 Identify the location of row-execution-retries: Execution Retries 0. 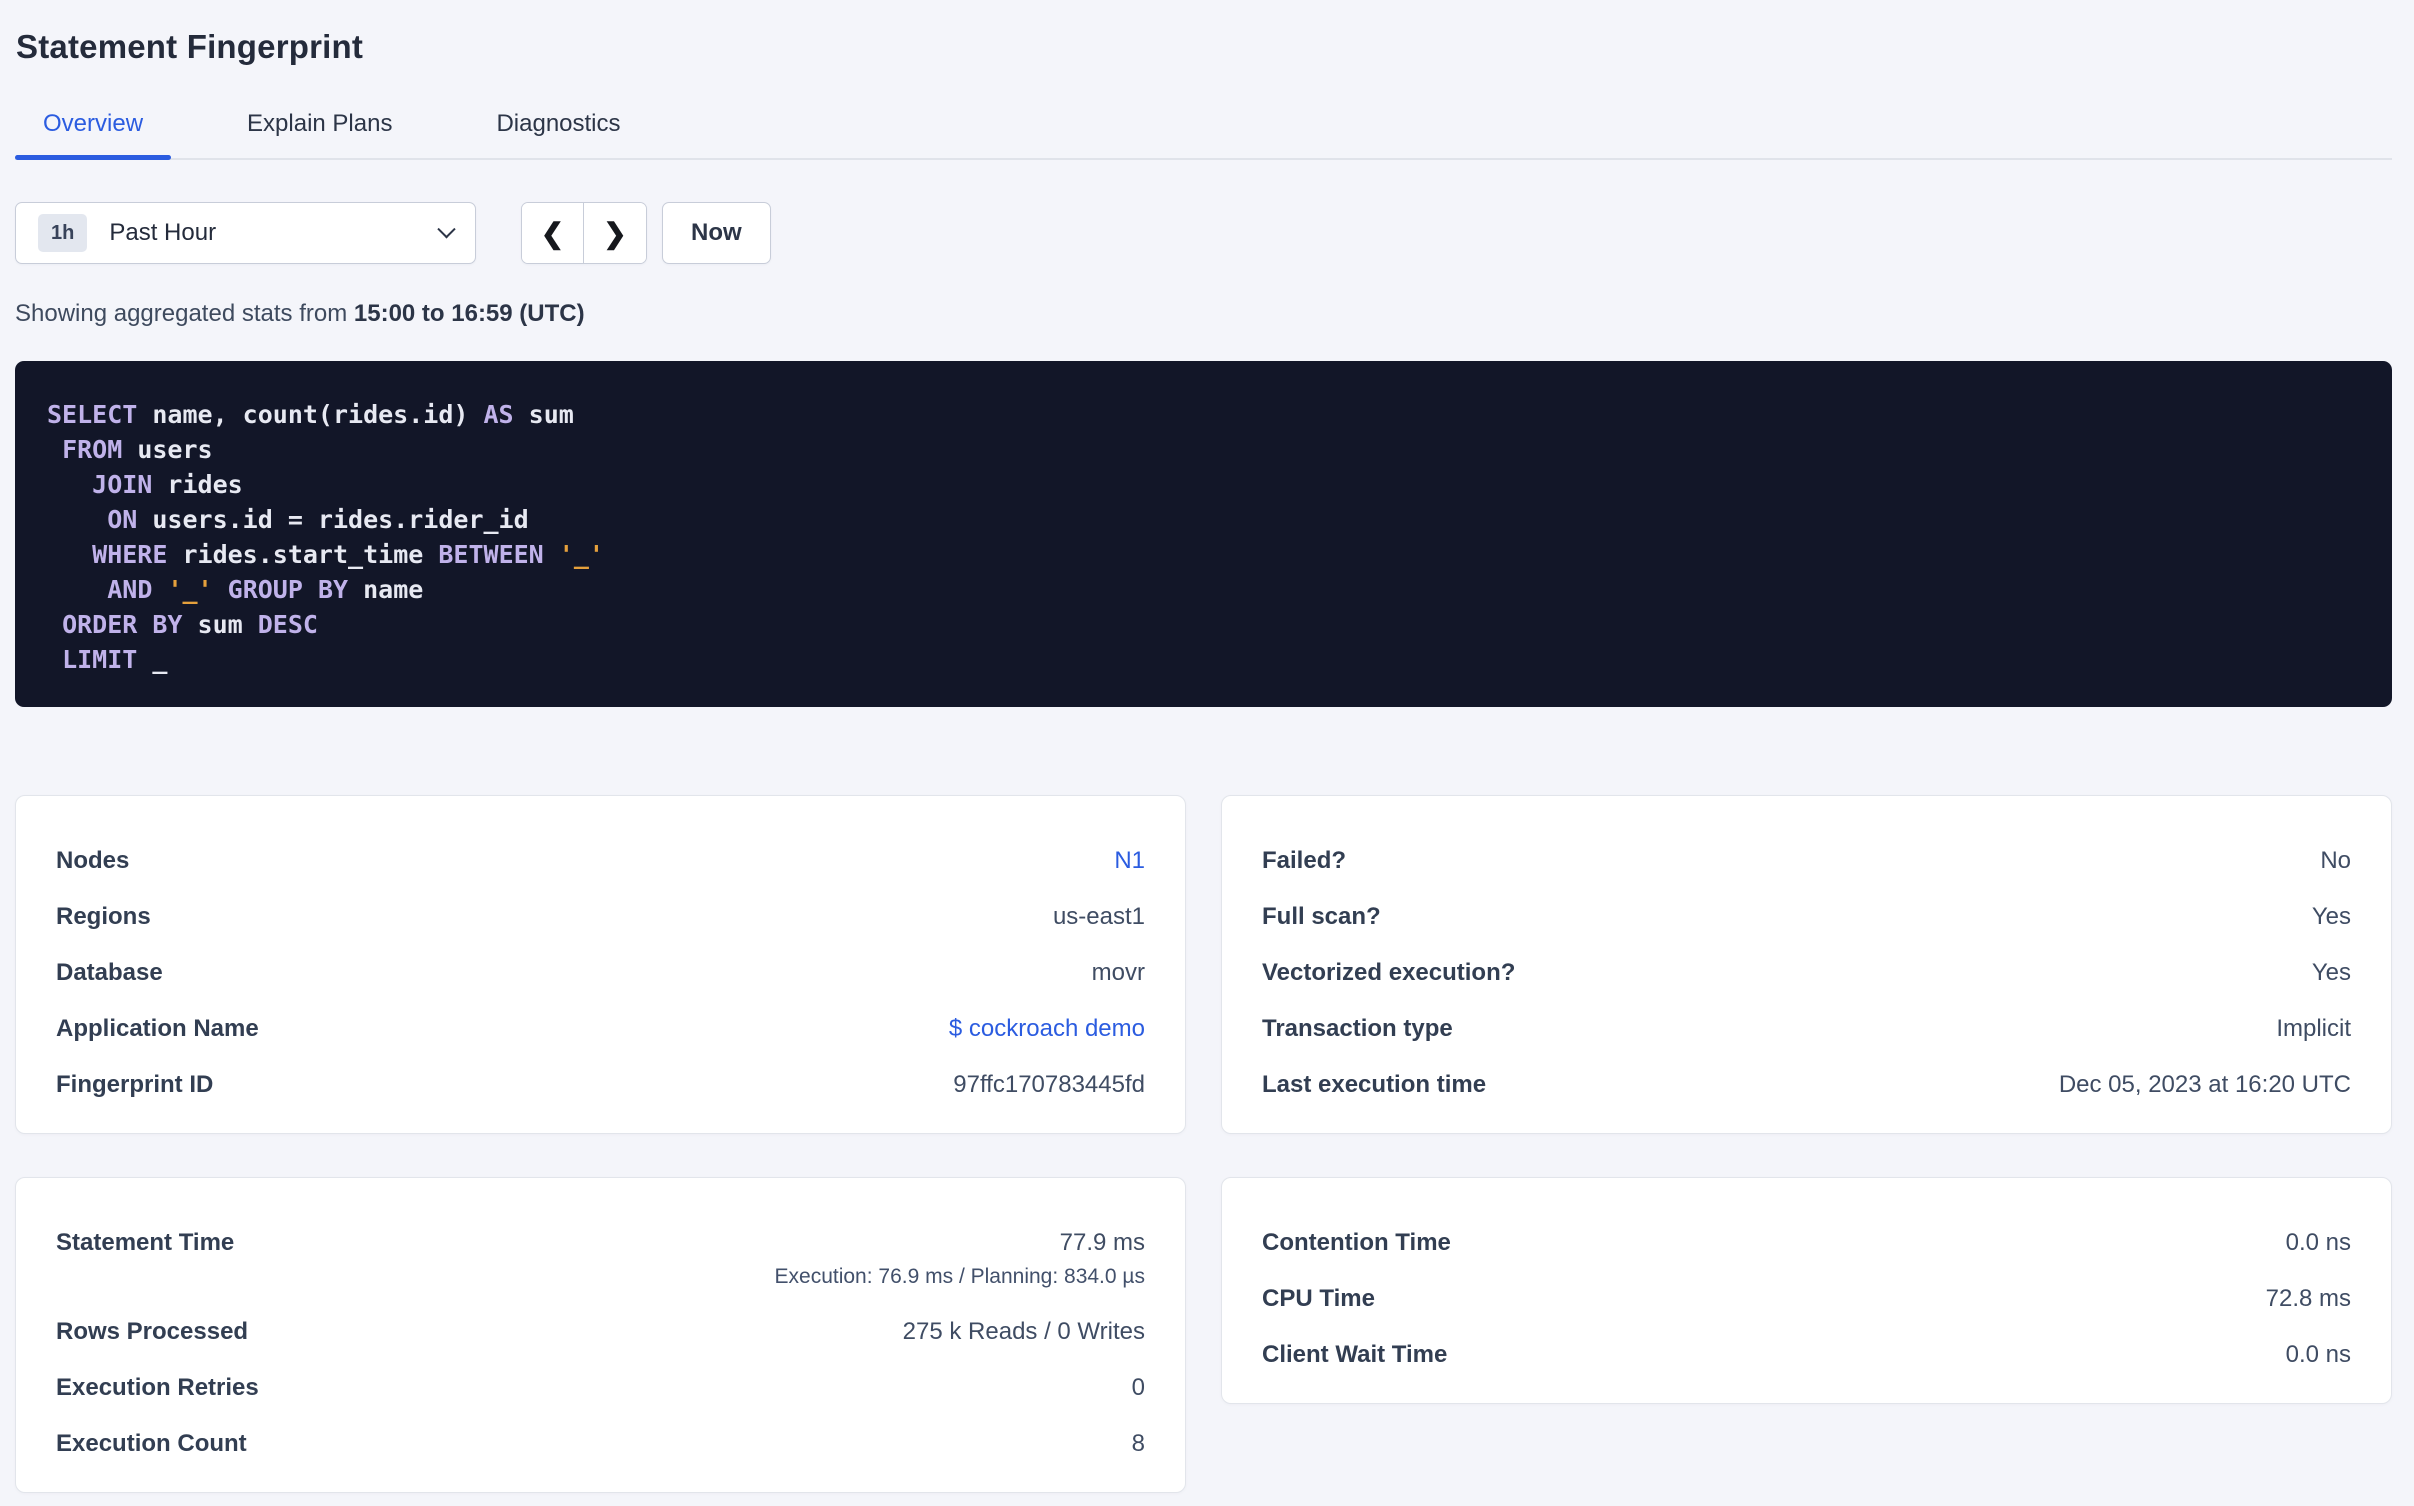
(600, 1387).